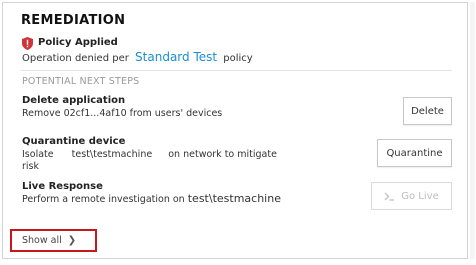  I want to click on show-all-link: Show all ❯, so click(49, 240).